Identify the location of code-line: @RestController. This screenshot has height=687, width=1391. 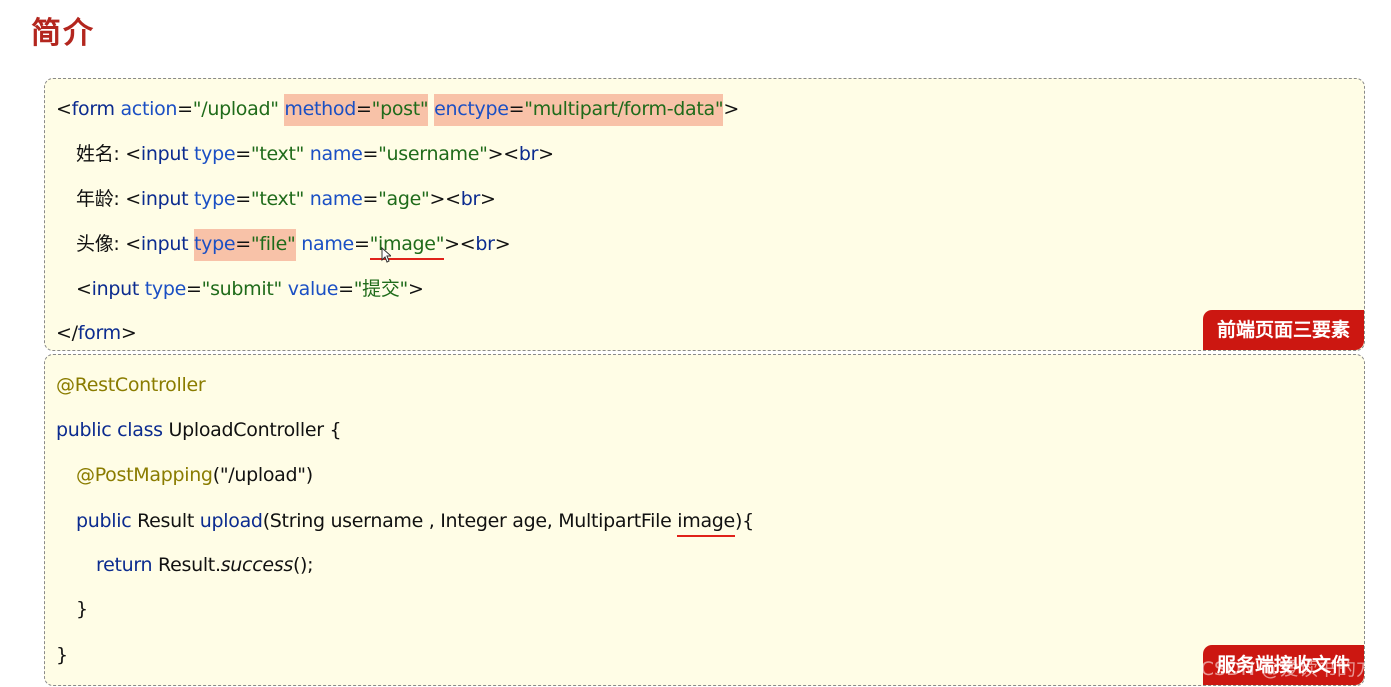
(131, 385).